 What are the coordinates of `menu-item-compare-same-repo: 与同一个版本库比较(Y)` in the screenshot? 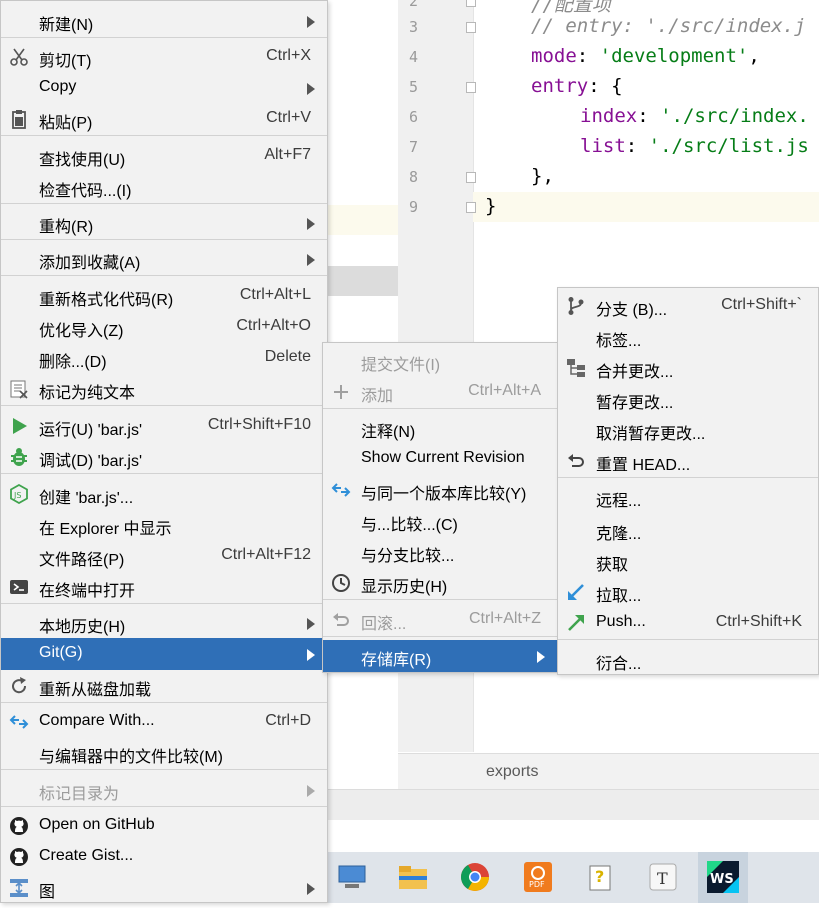 It's located at (440, 489).